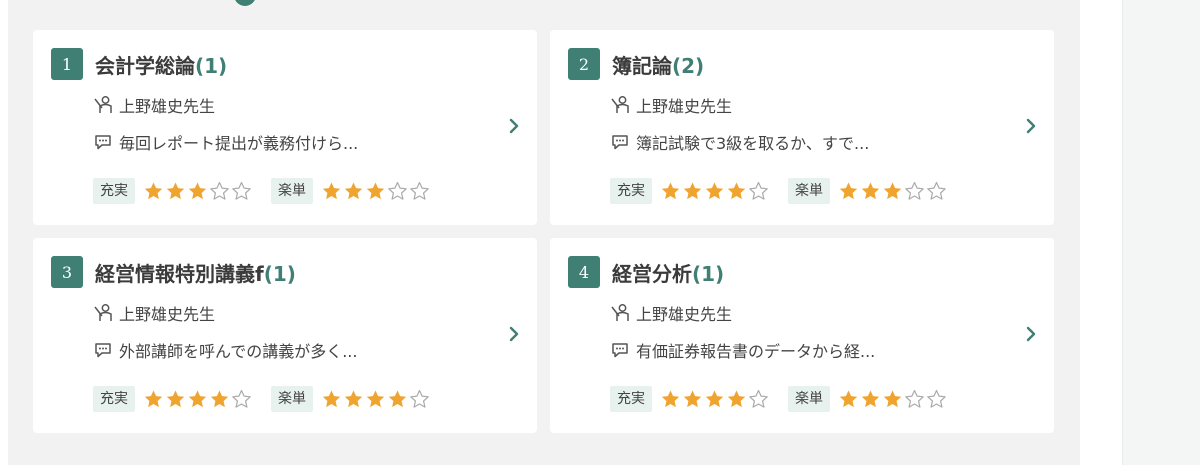  What do you see at coordinates (584, 272) in the screenshot?
I see `rank-badge: 4` at bounding box center [584, 272].